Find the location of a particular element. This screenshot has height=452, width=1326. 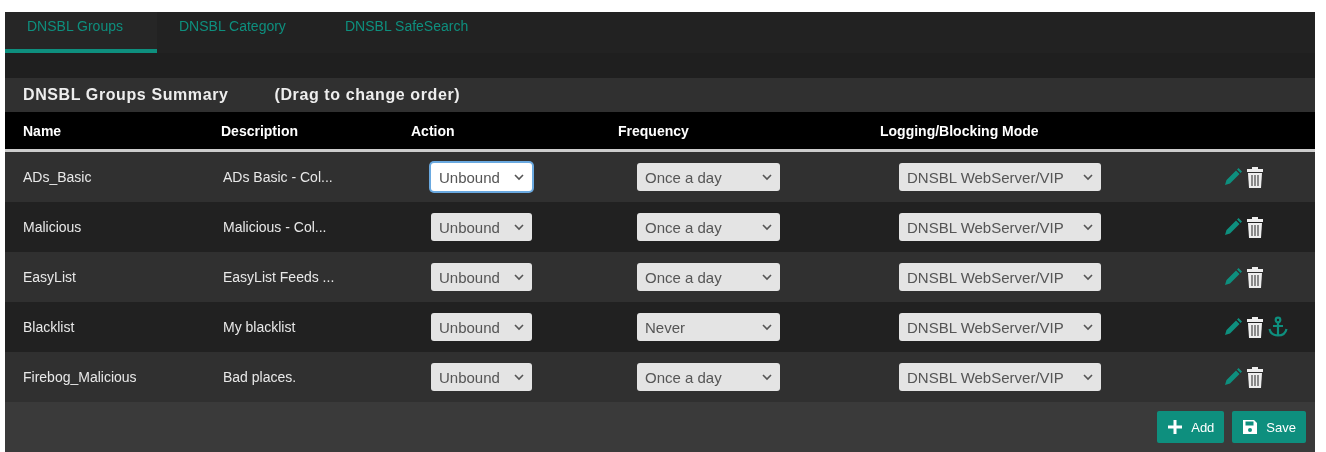

column-header: Description is located at coordinates (260, 130).